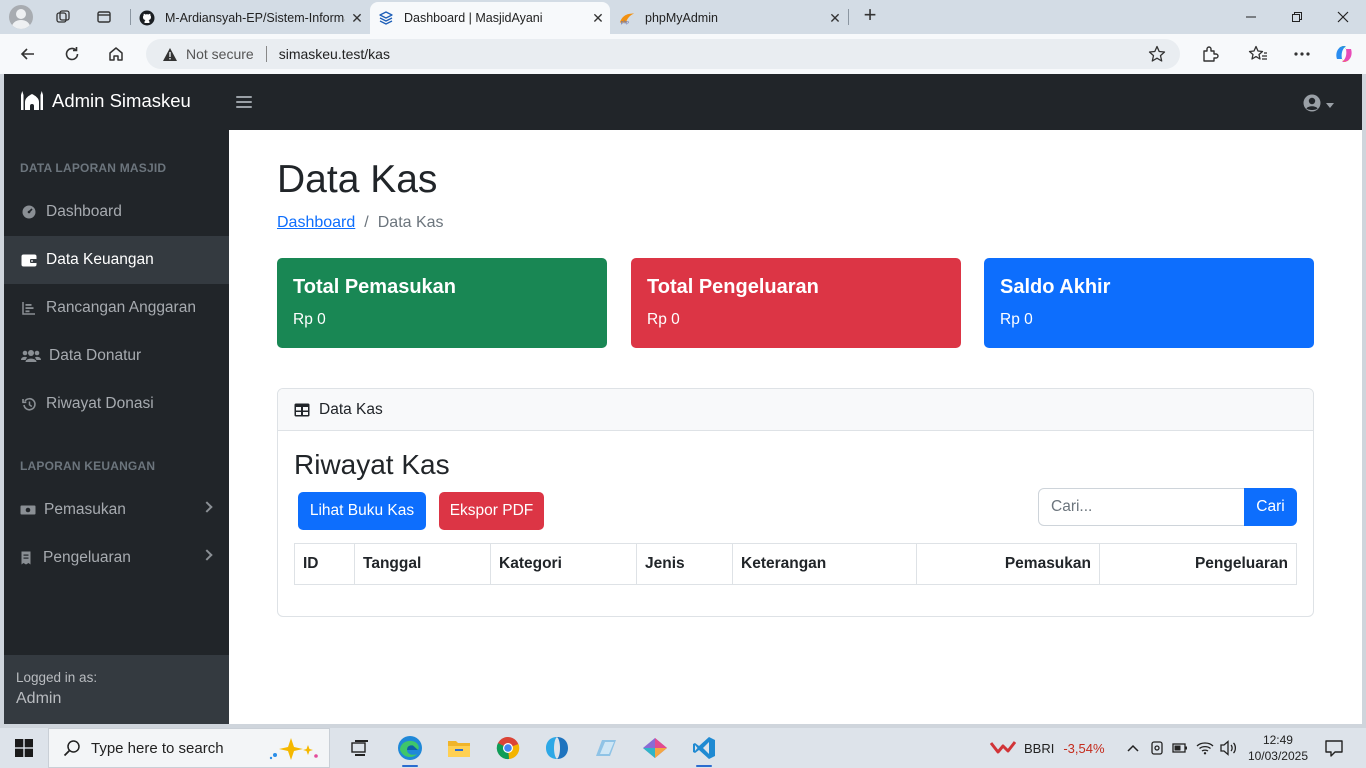  What do you see at coordinates (733, 287) in the screenshot?
I see `card-title: Total Pengeluaran` at bounding box center [733, 287].